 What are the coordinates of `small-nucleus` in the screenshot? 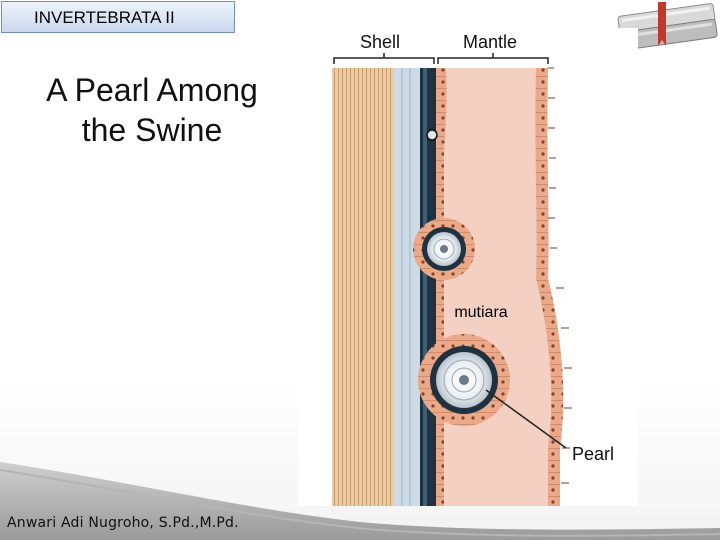 It's located at (432, 135).